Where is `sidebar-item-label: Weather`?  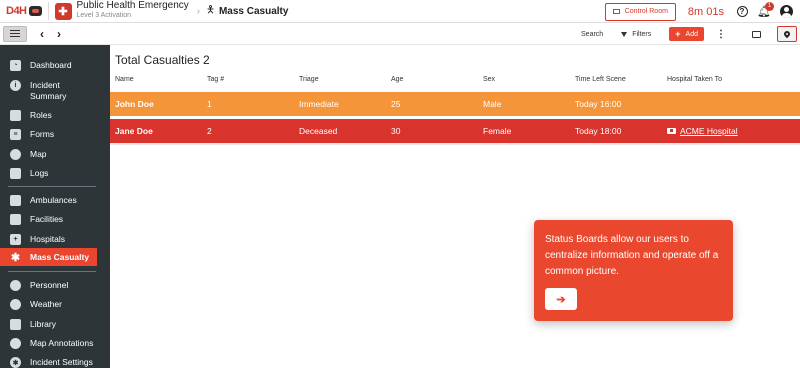 sidebar-item-label: Weather is located at coordinates (46, 304).